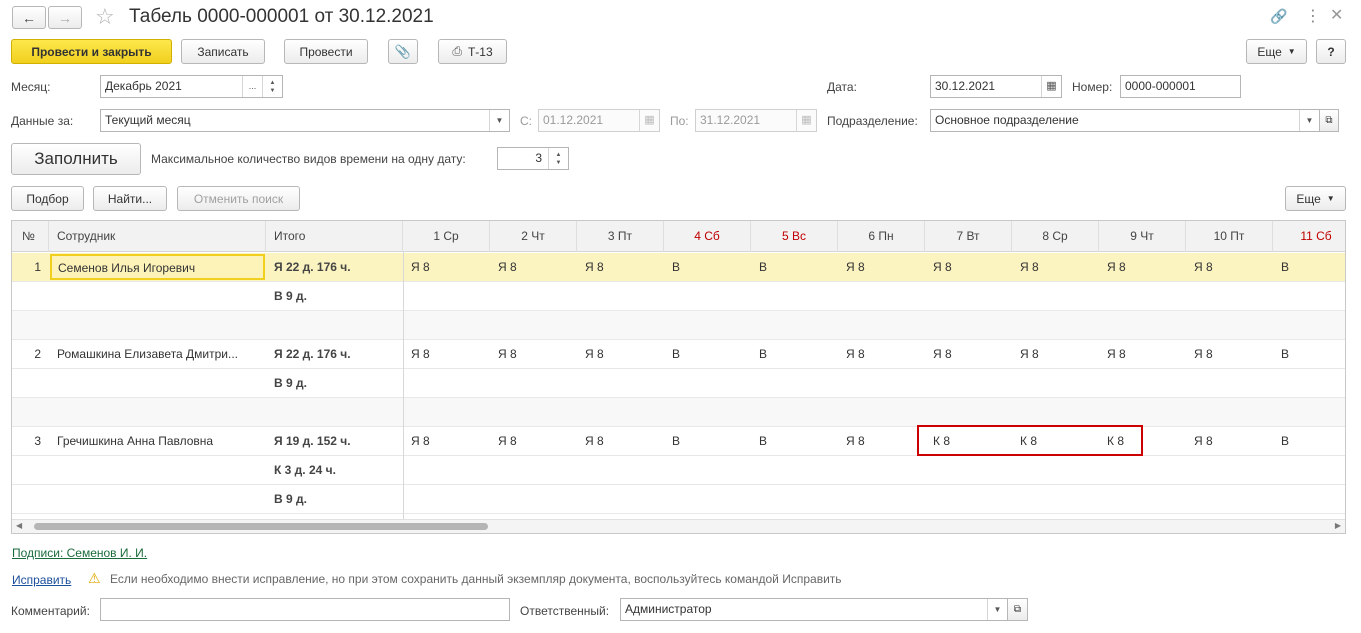 Image resolution: width=1361 pixels, height=633 pixels. What do you see at coordinates (678, 526) in the screenshot?
I see `horizontal-scrollbar: ◀ ▶` at bounding box center [678, 526].